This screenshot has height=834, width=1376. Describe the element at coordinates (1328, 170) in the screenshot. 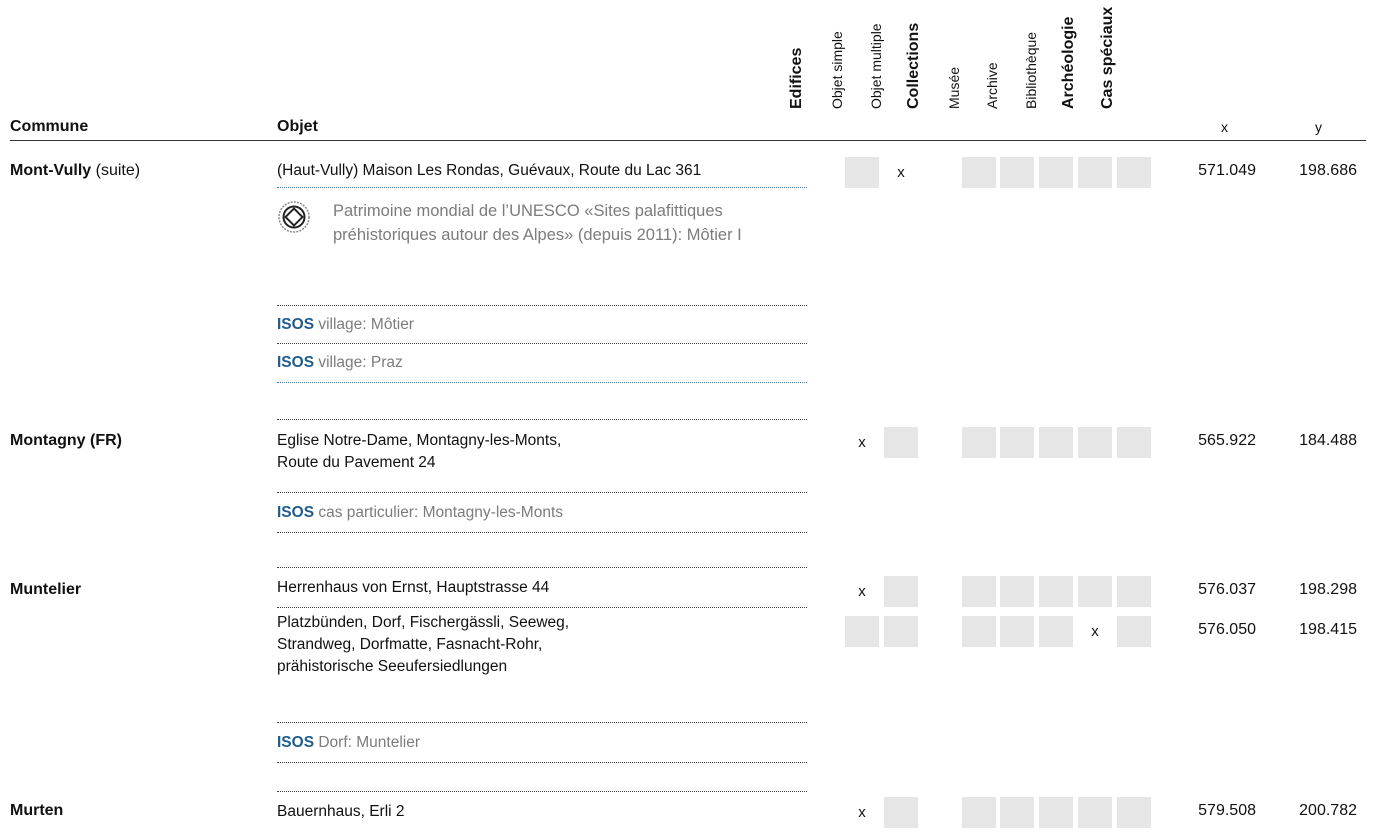

I see `coord-y: 198.686` at that location.